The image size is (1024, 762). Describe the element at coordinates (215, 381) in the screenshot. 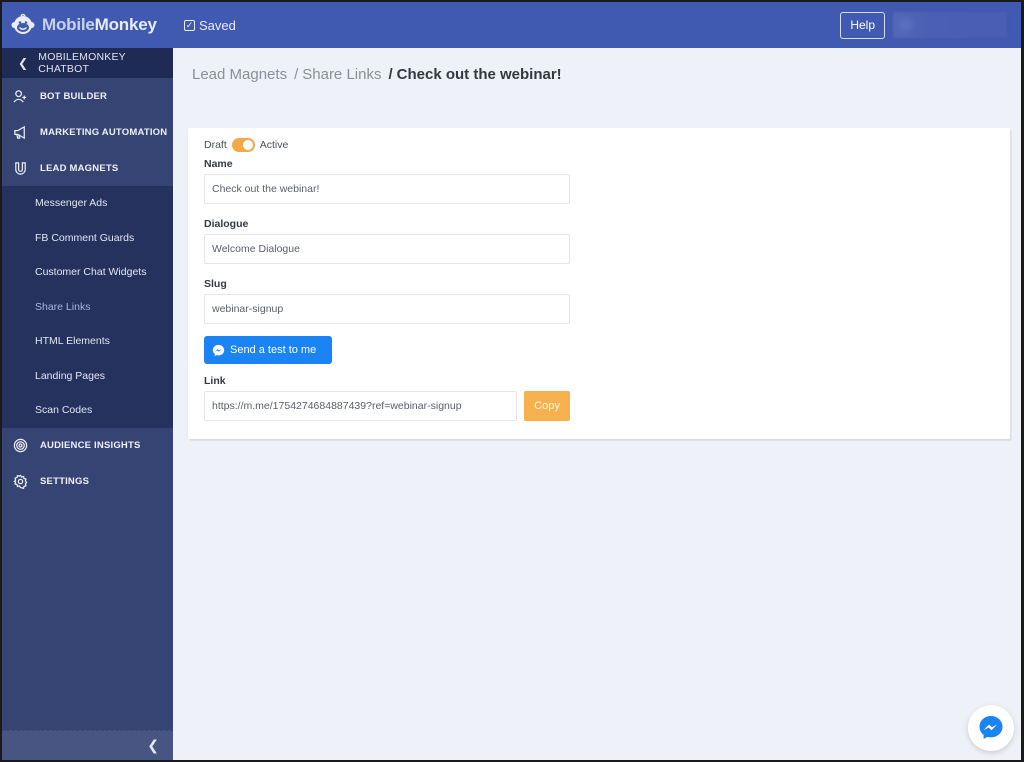

I see `link-label: Link` at that location.